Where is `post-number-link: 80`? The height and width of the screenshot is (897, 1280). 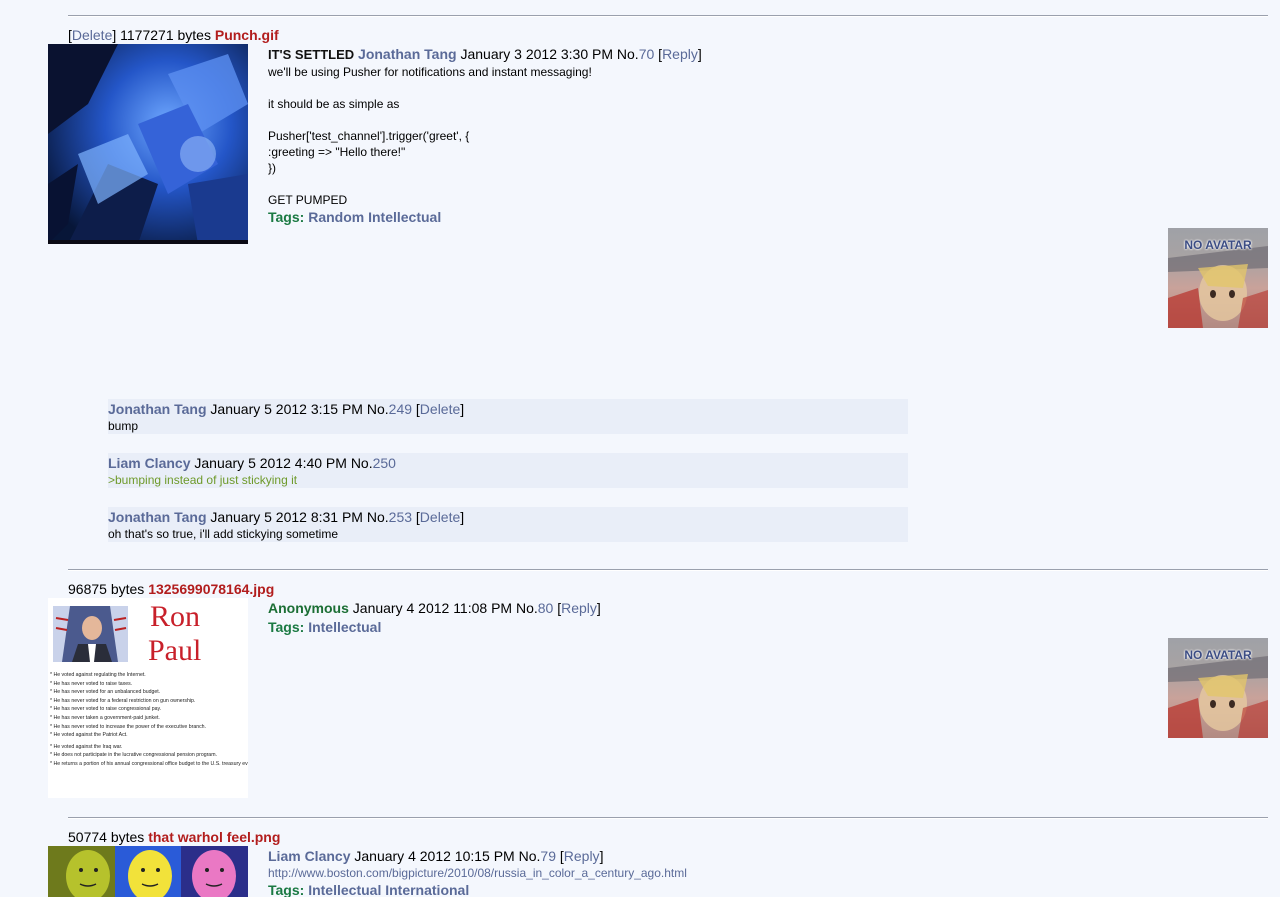
post-number-link: 80 is located at coordinates (546, 608).